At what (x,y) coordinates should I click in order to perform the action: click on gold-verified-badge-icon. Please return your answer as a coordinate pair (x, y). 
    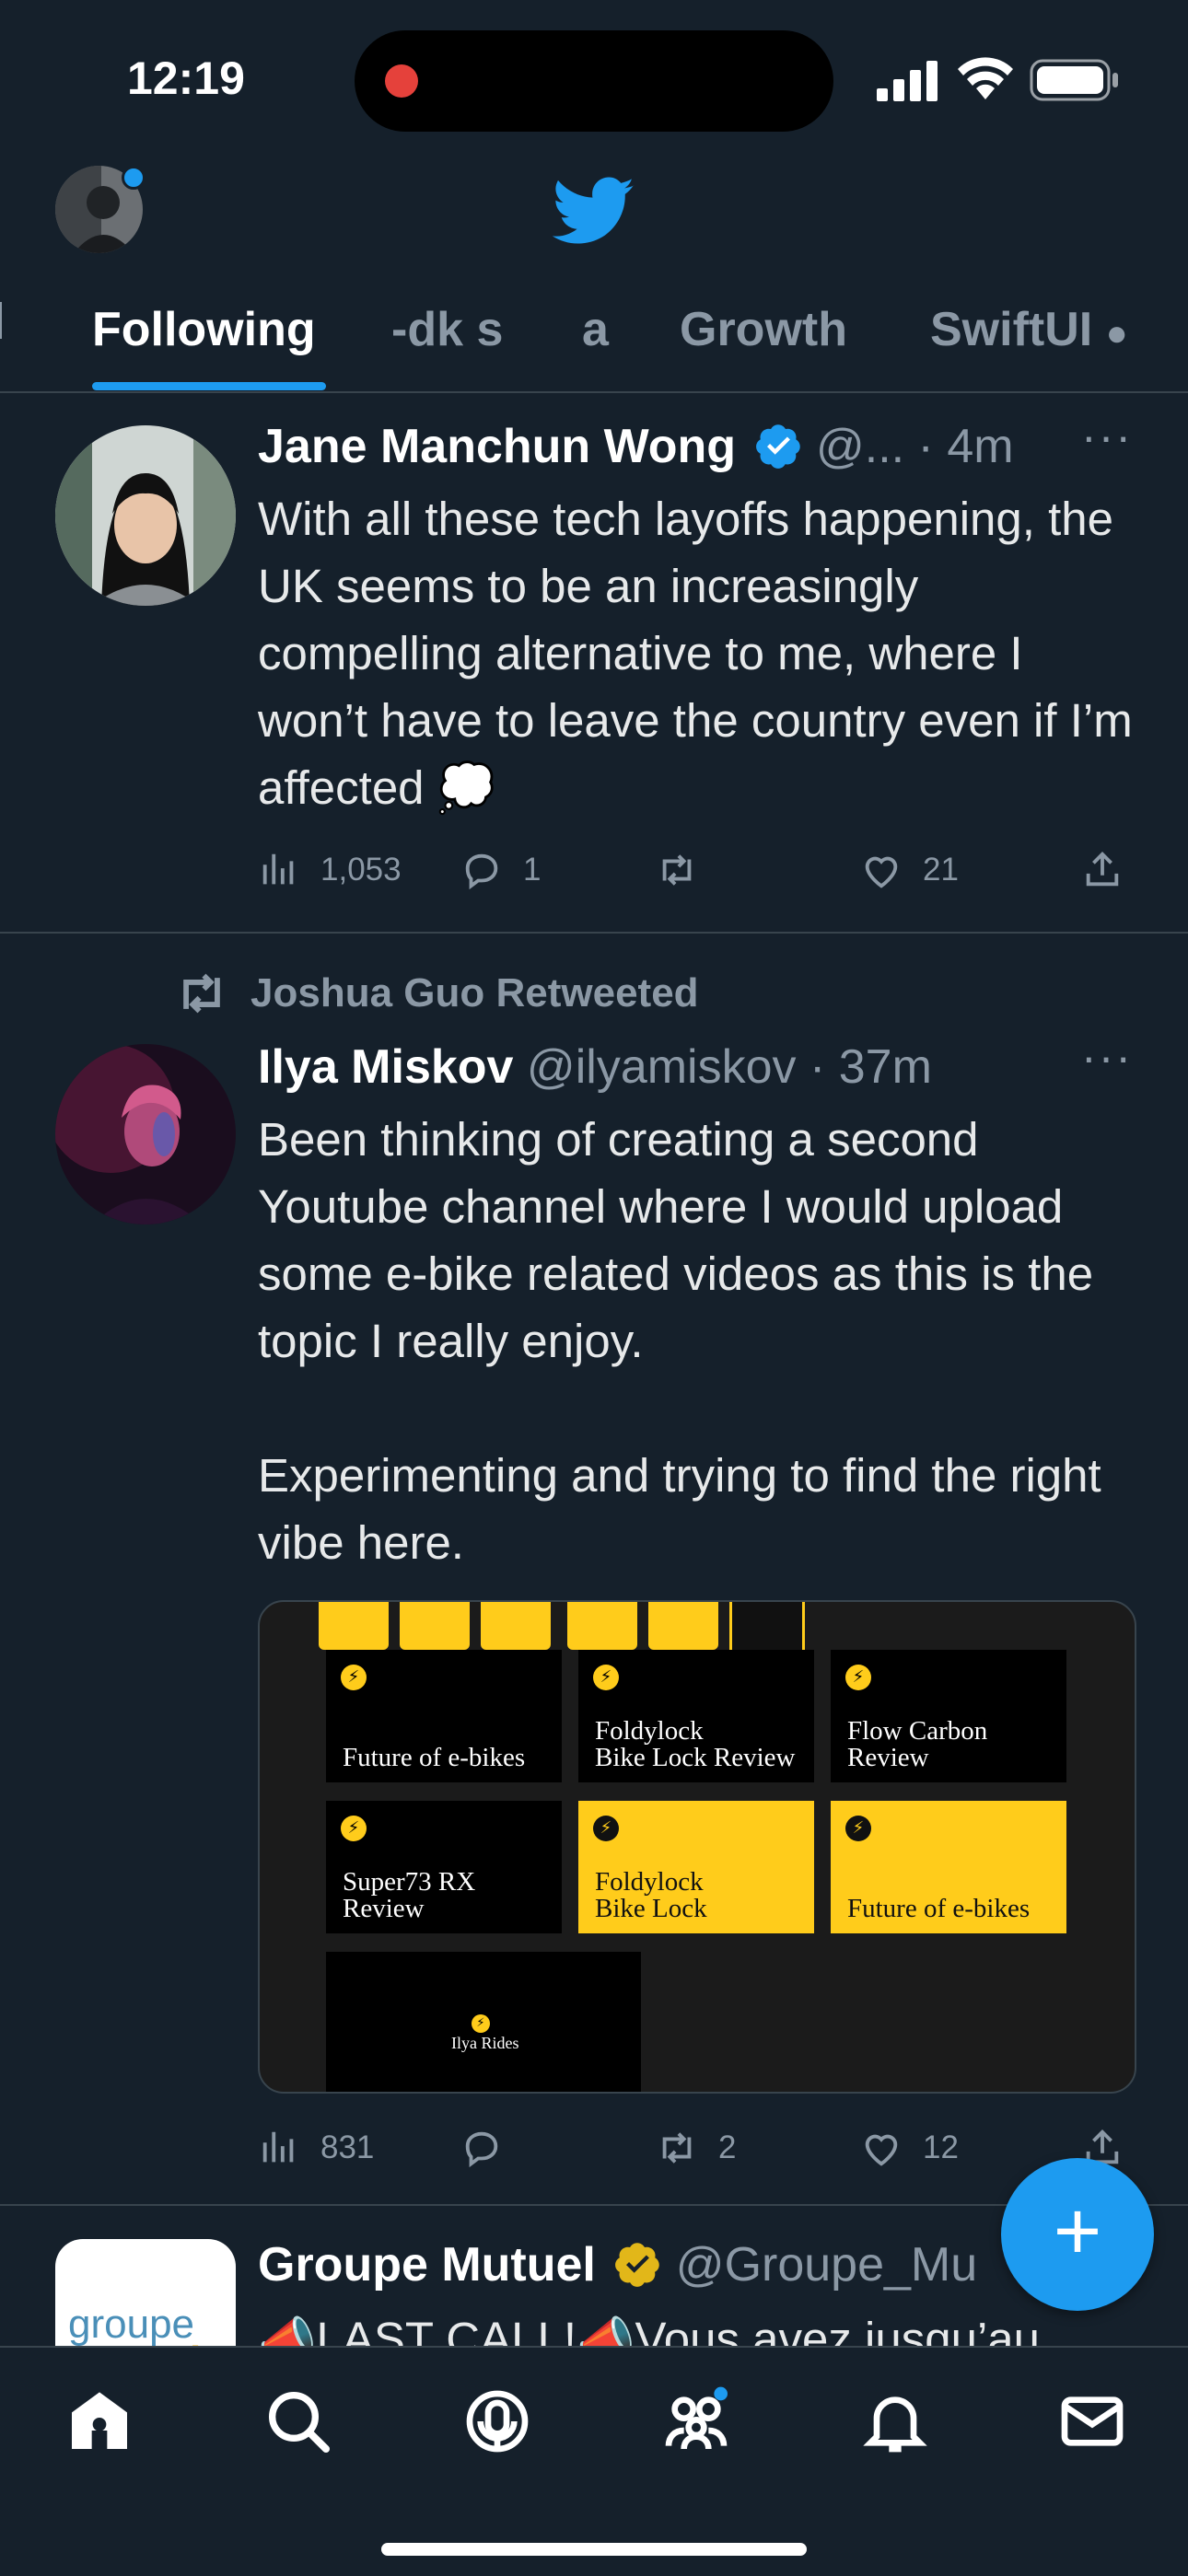
    Looking at the image, I should click on (637, 2265).